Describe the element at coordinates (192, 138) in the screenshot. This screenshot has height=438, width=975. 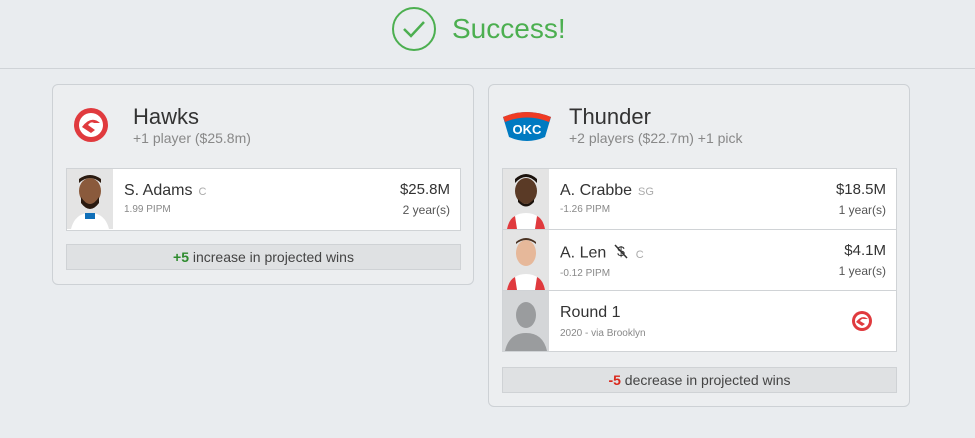
I see `team-summary: +1 player ($25.8m)` at that location.